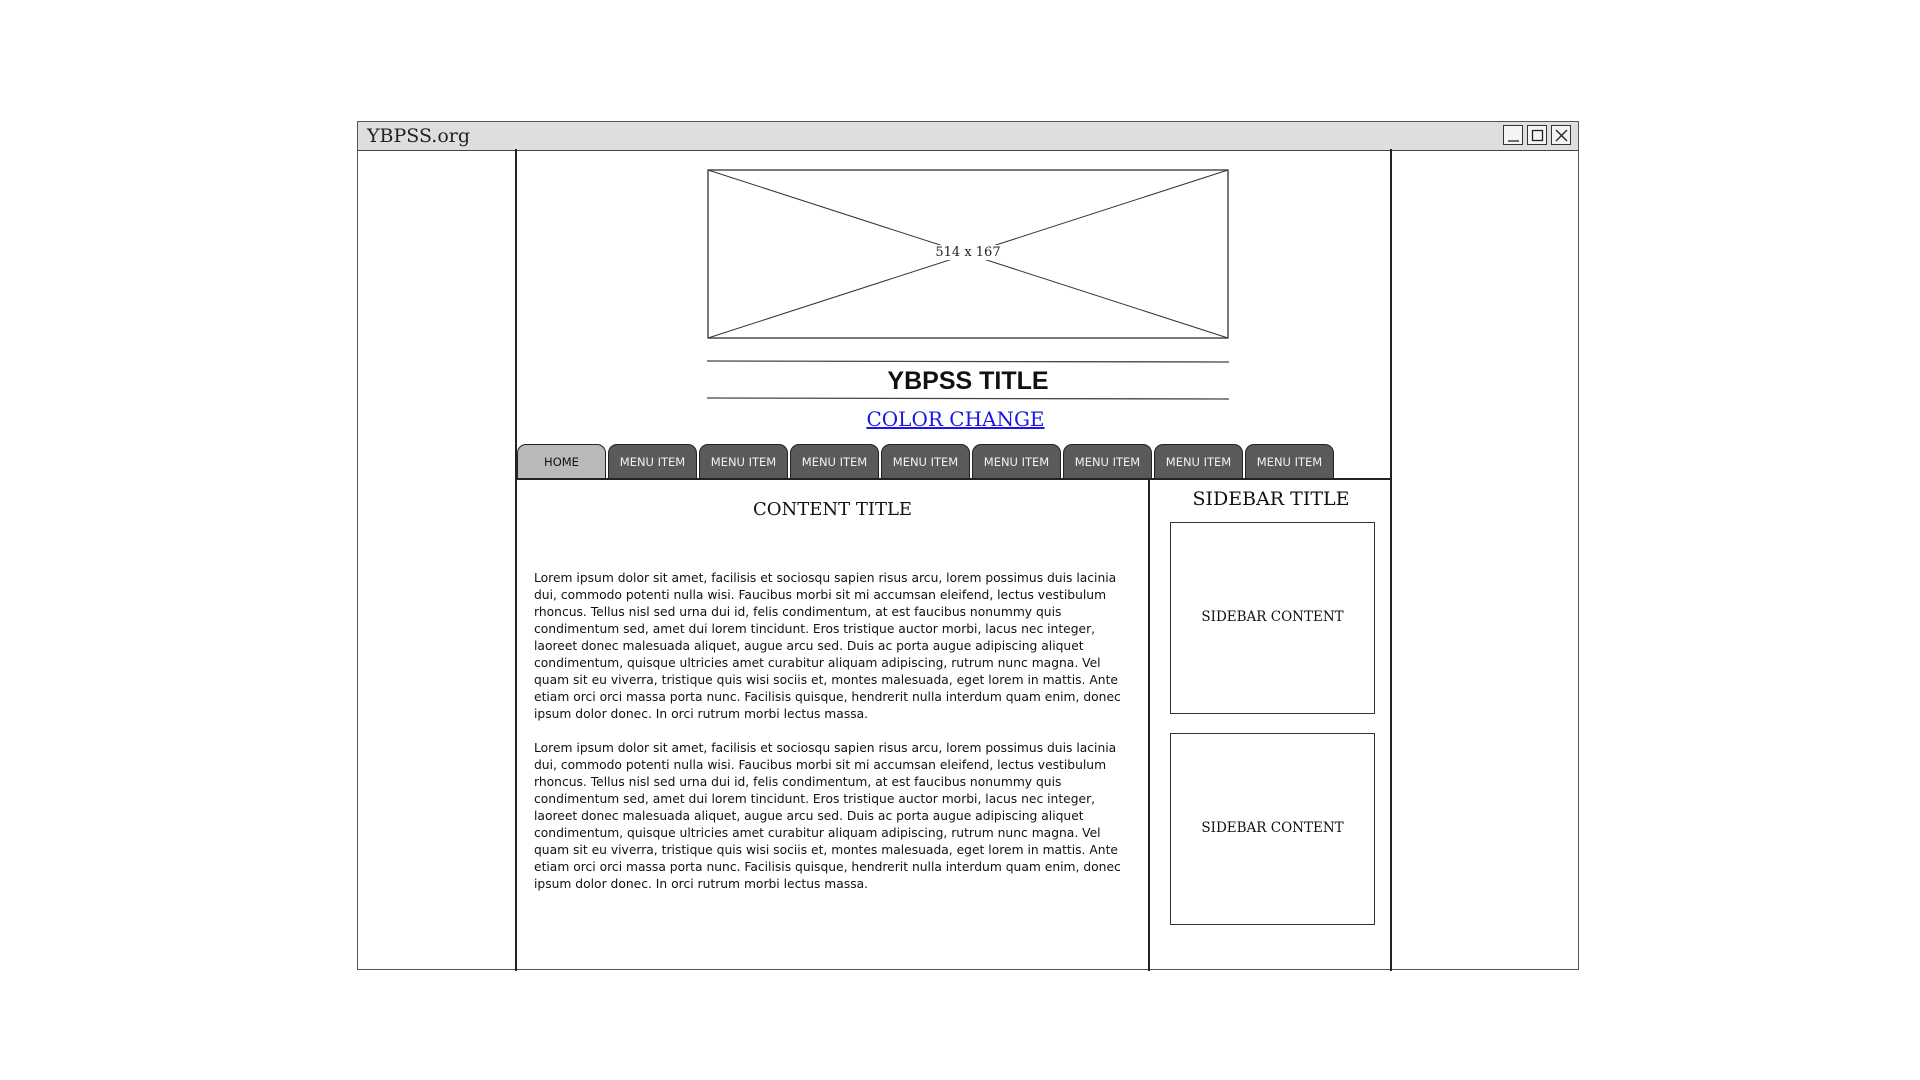 The image size is (1920, 1080). I want to click on tab-menu-item-5: MENU ITEM, so click(1016, 461).